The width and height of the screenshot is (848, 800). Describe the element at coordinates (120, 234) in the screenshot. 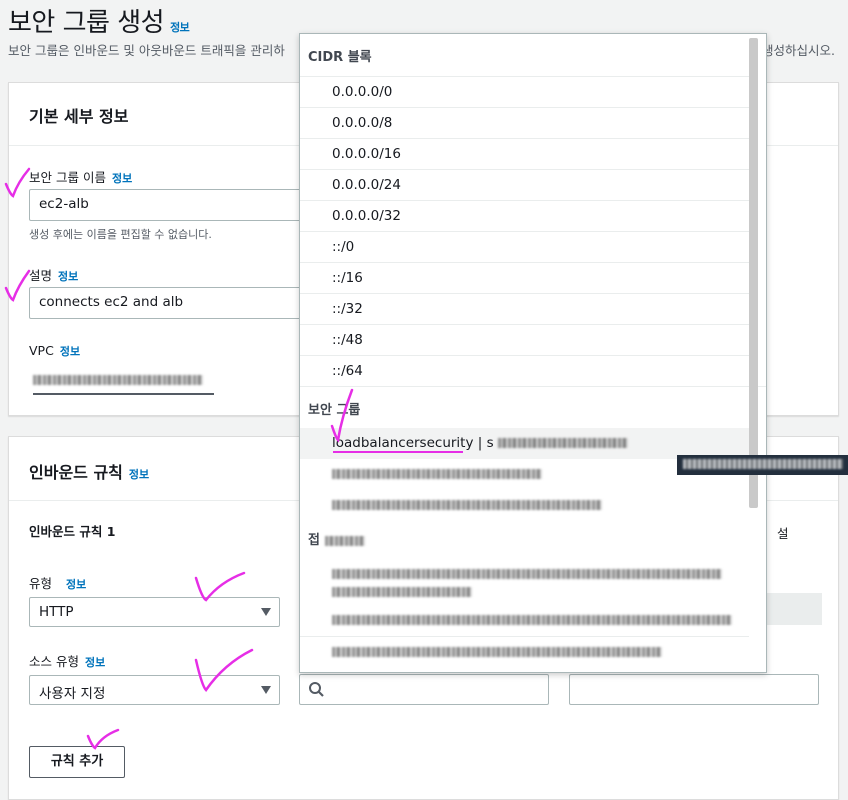

I see `sg-name-hint: 생성 후에는 이름을 편집할 수 없습니다.` at that location.